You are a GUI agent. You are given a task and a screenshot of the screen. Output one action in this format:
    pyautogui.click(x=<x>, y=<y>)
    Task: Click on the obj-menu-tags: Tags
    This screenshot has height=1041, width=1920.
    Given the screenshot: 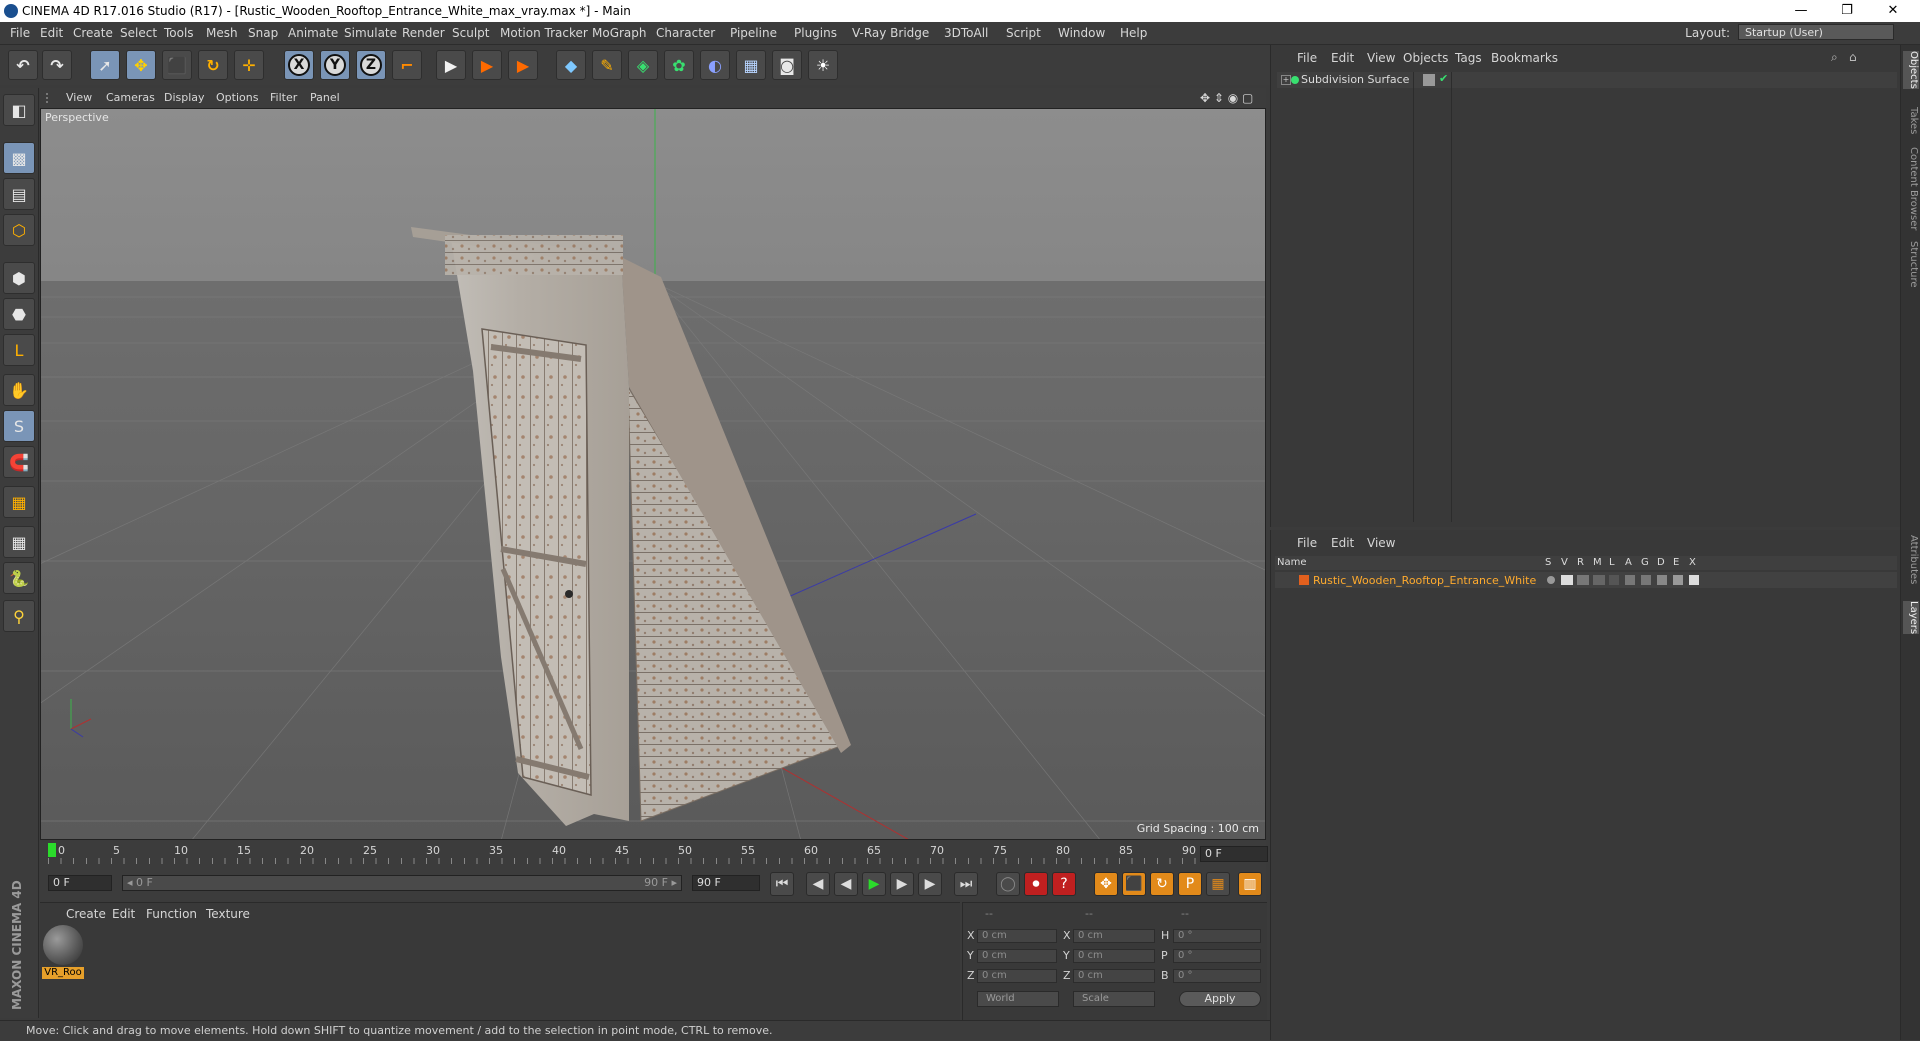 What is the action you would take?
    pyautogui.click(x=1468, y=58)
    